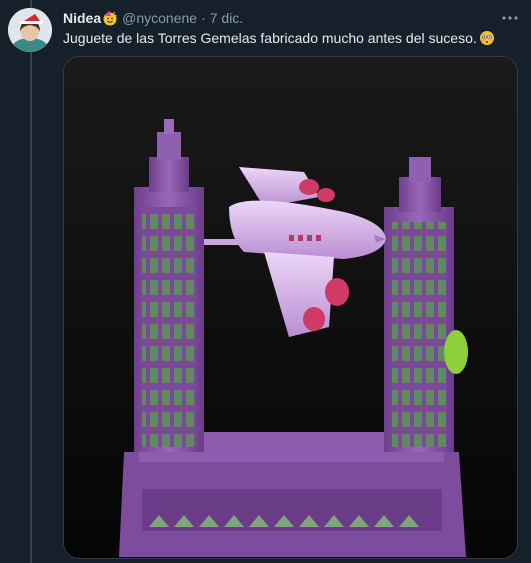 The image size is (531, 563). I want to click on more-options-button, so click(510, 18).